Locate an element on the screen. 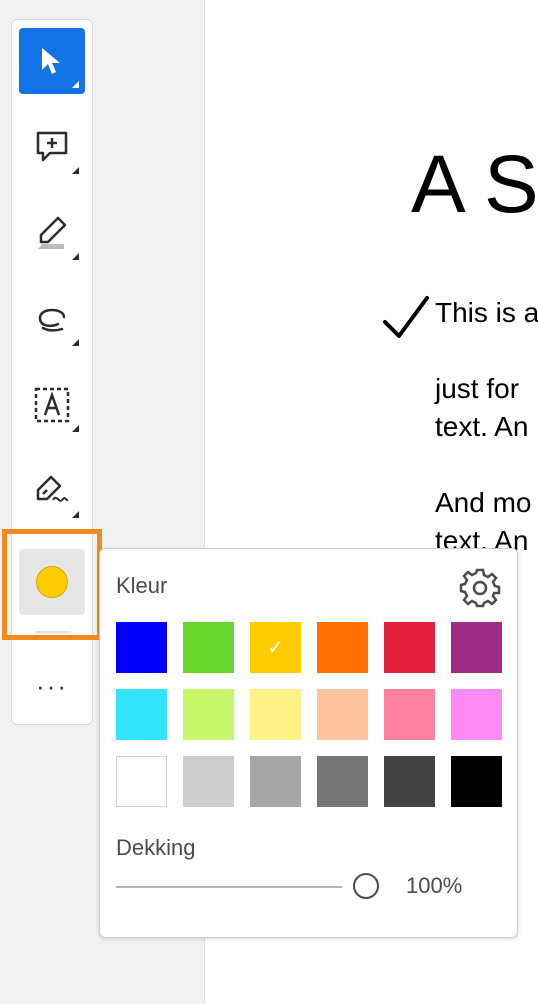 The height and width of the screenshot is (1004, 538). selected-check-icon: ✓ is located at coordinates (275, 648).